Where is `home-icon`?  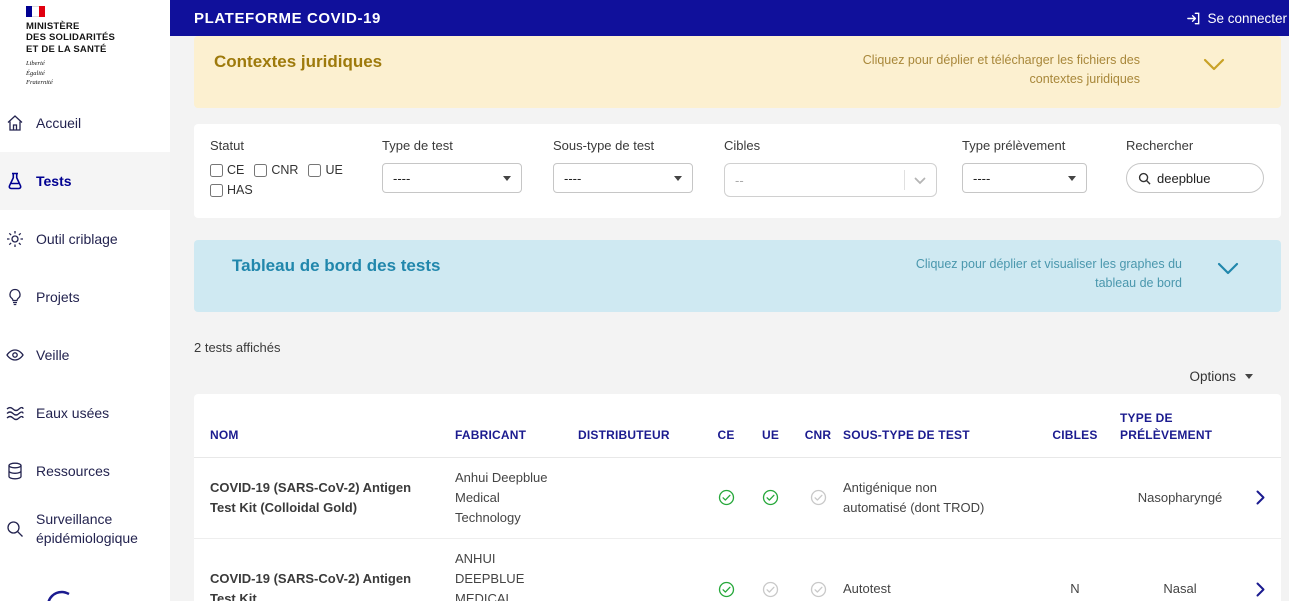 home-icon is located at coordinates (15, 123).